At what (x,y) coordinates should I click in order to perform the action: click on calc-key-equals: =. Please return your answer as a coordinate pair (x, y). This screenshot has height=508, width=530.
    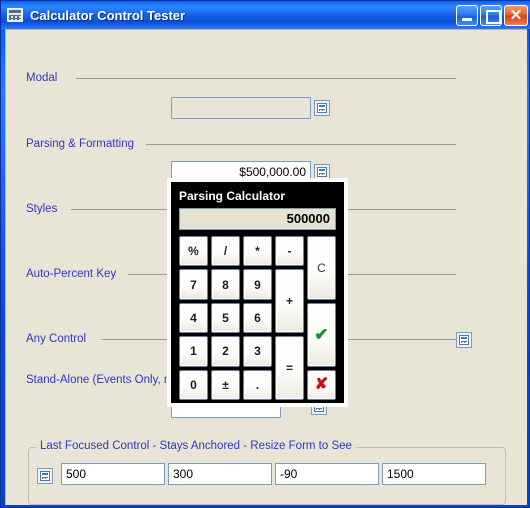
    Looking at the image, I should click on (289, 368).